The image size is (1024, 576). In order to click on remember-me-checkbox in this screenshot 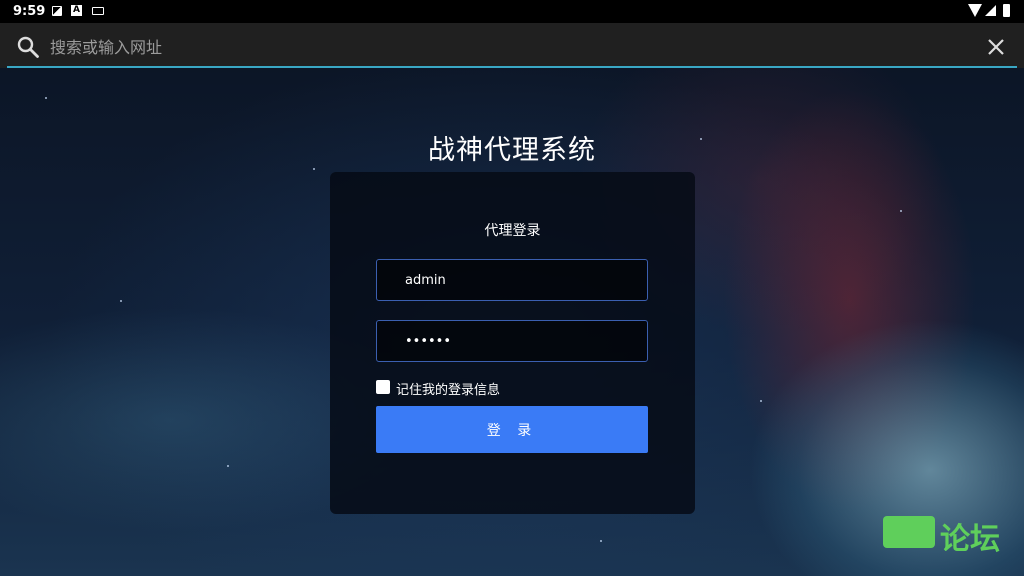, I will do `click(383, 387)`.